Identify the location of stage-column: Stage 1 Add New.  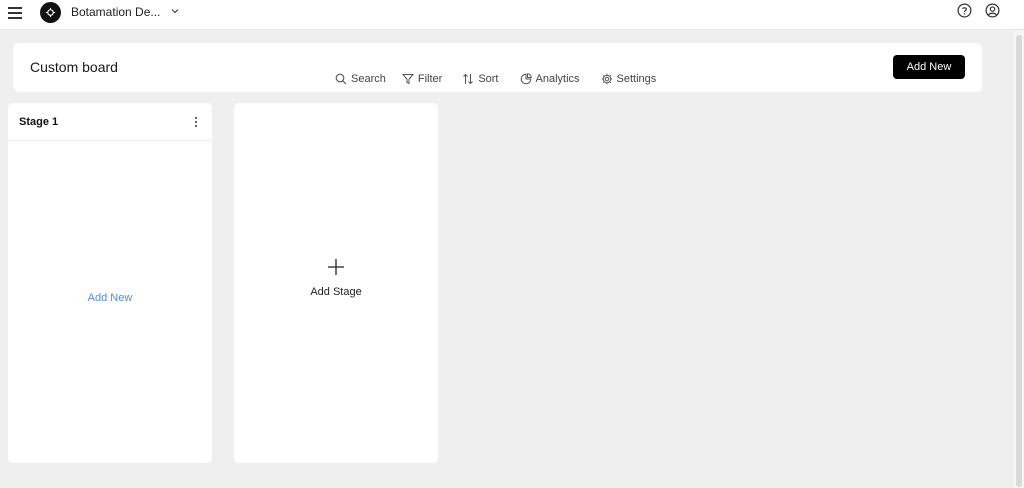
(110, 283).